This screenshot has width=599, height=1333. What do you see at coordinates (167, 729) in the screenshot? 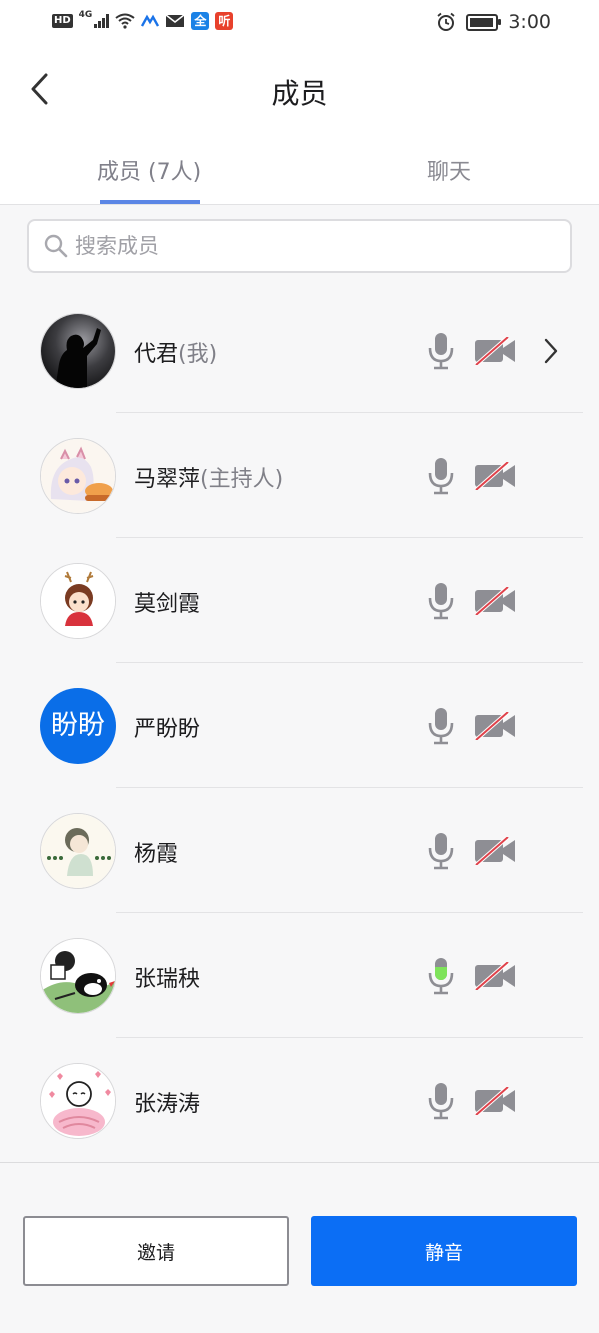
I see `member-name: 严盼盼` at bounding box center [167, 729].